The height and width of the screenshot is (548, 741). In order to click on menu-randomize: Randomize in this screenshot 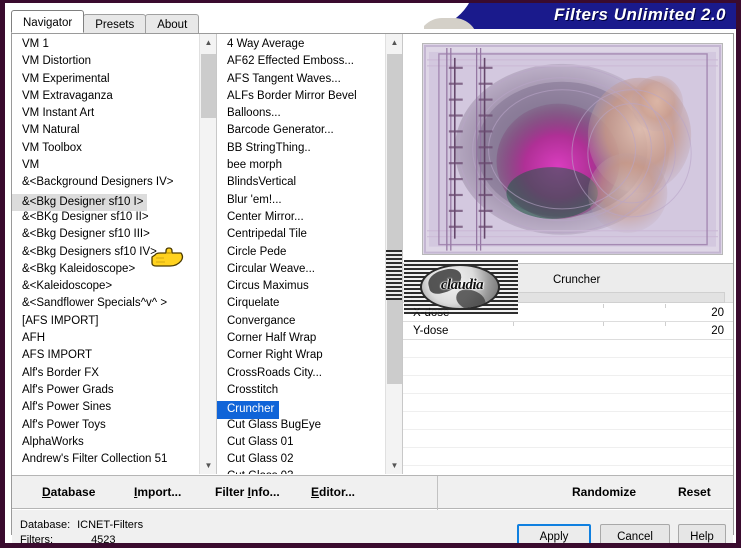, I will do `click(604, 492)`.